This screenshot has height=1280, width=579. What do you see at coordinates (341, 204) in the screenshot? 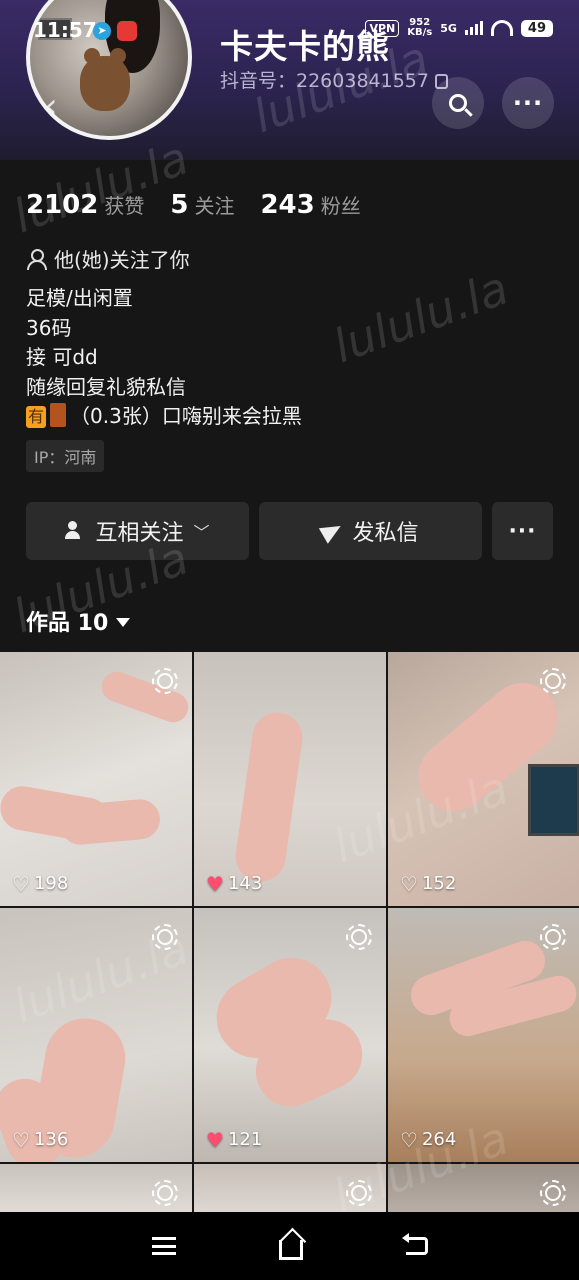
I see `followers-label: 粉丝` at bounding box center [341, 204].